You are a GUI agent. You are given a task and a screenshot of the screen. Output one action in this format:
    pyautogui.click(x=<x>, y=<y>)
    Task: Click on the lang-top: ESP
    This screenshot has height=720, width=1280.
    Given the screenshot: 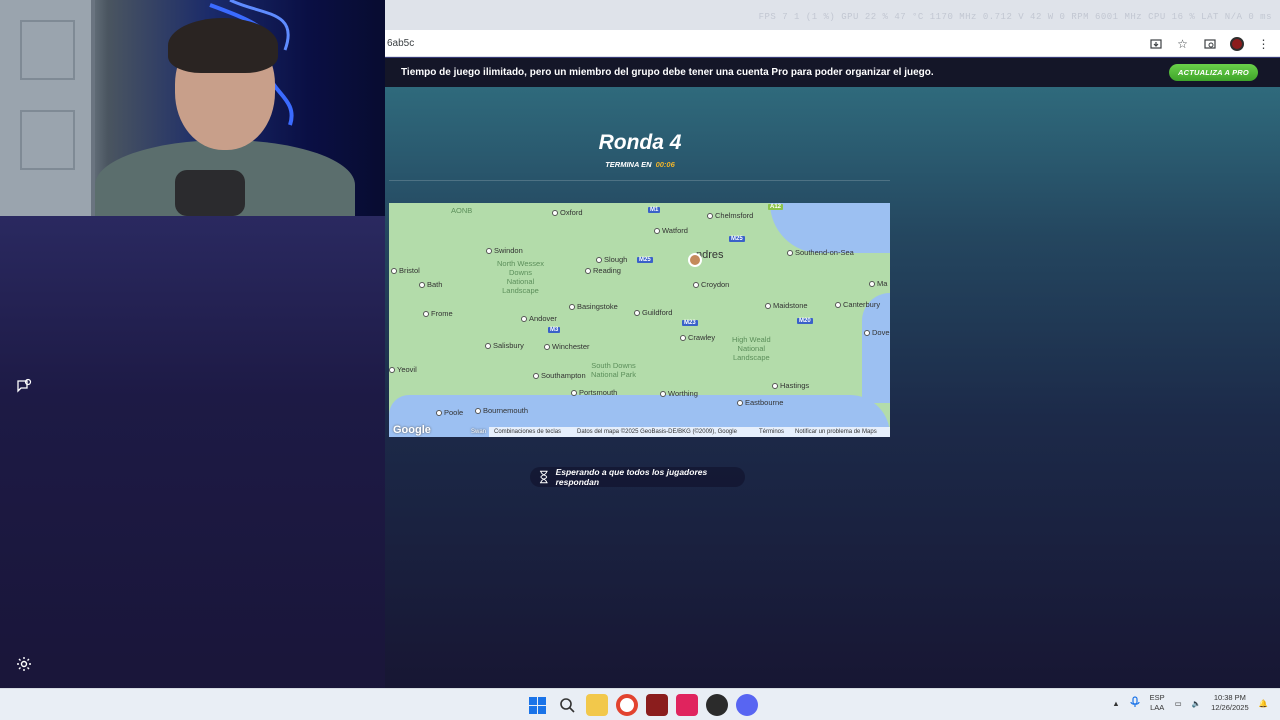 What is the action you would take?
    pyautogui.click(x=1157, y=697)
    